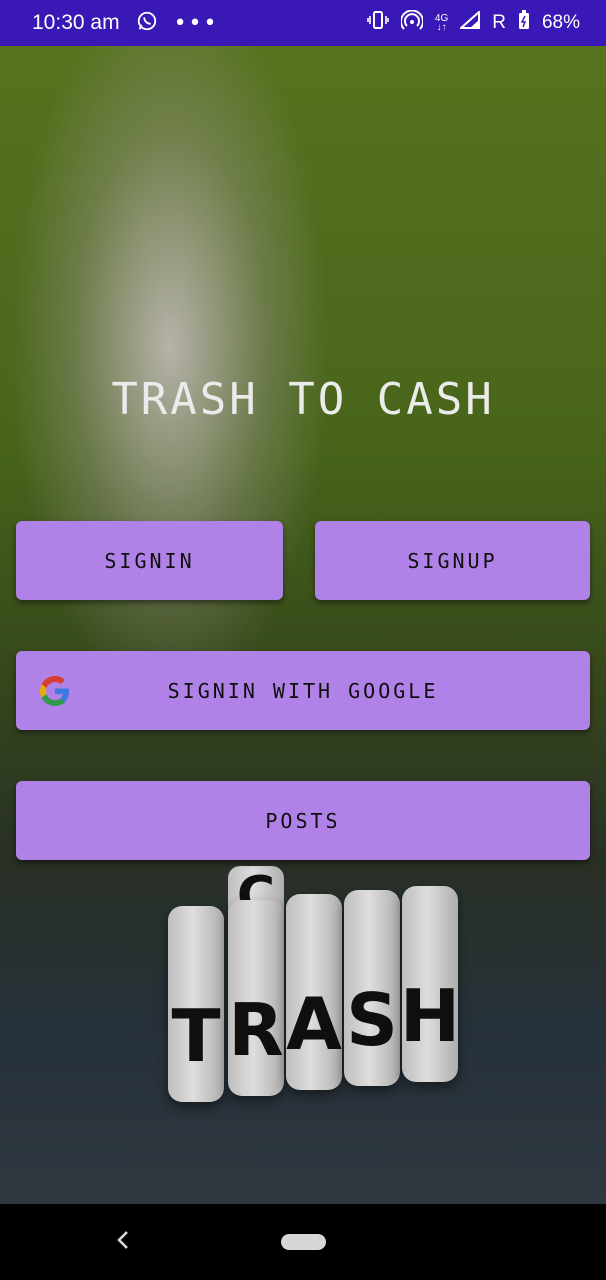 This screenshot has width=606, height=1280. Describe the element at coordinates (196, 23) in the screenshot. I see `more-notifications-icon: •••` at that location.